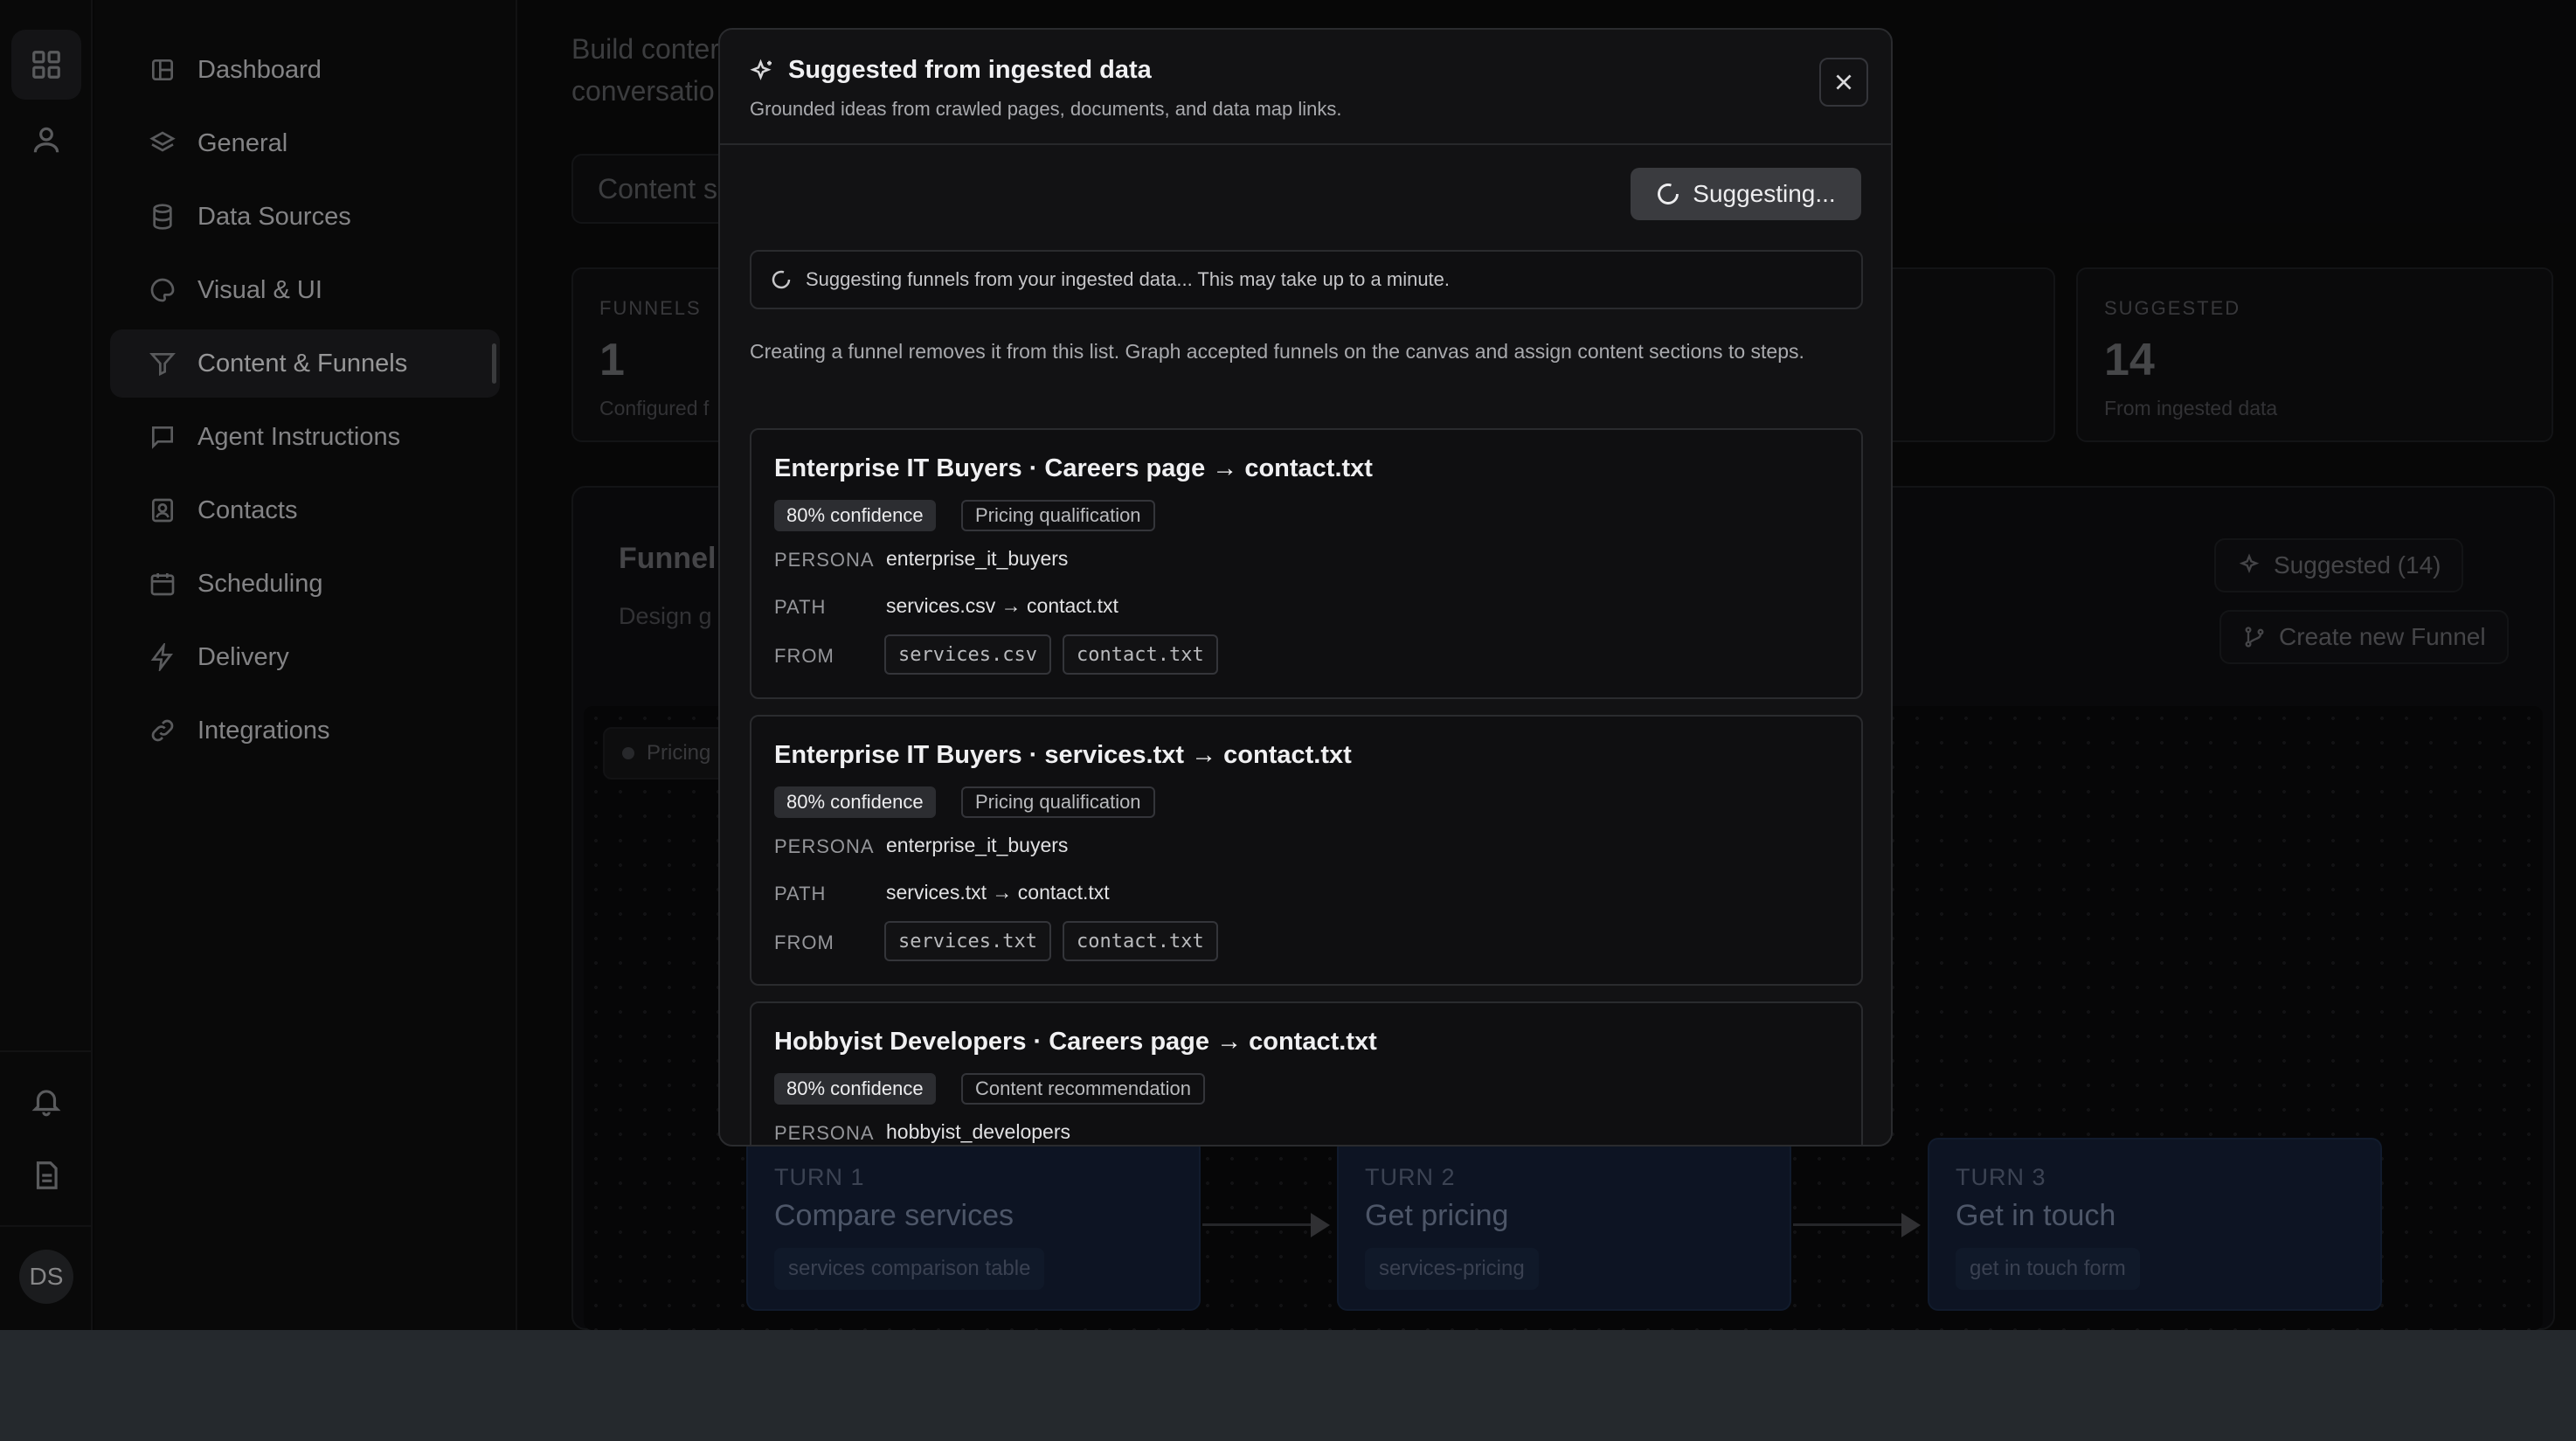 Image resolution: width=2576 pixels, height=1441 pixels. I want to click on close-button, so click(1843, 82).